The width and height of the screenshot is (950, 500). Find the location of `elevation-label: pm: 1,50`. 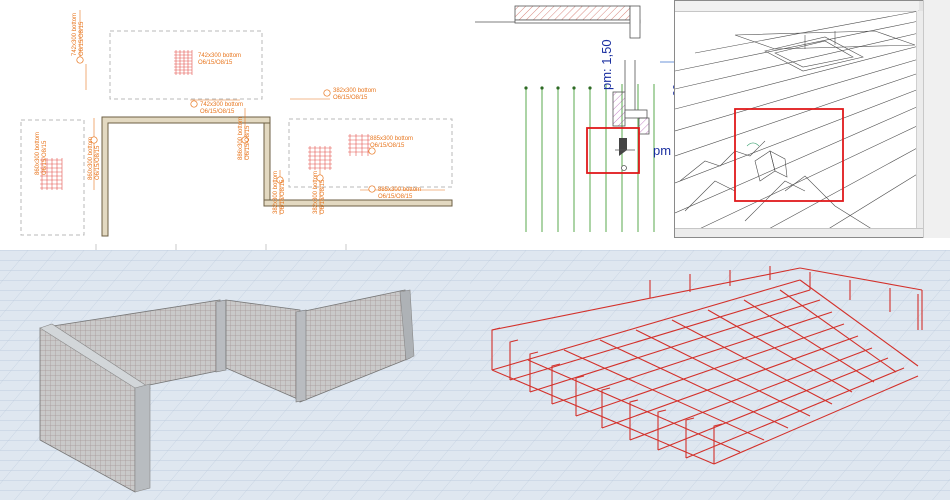

elevation-label: pm: 1,50 is located at coordinates (606, 64).